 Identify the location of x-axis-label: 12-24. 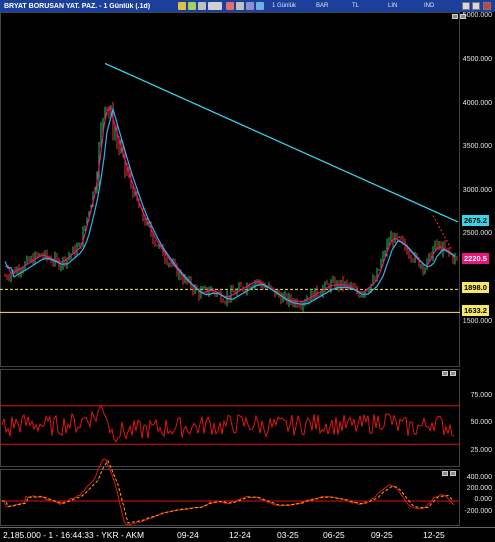
(240, 535).